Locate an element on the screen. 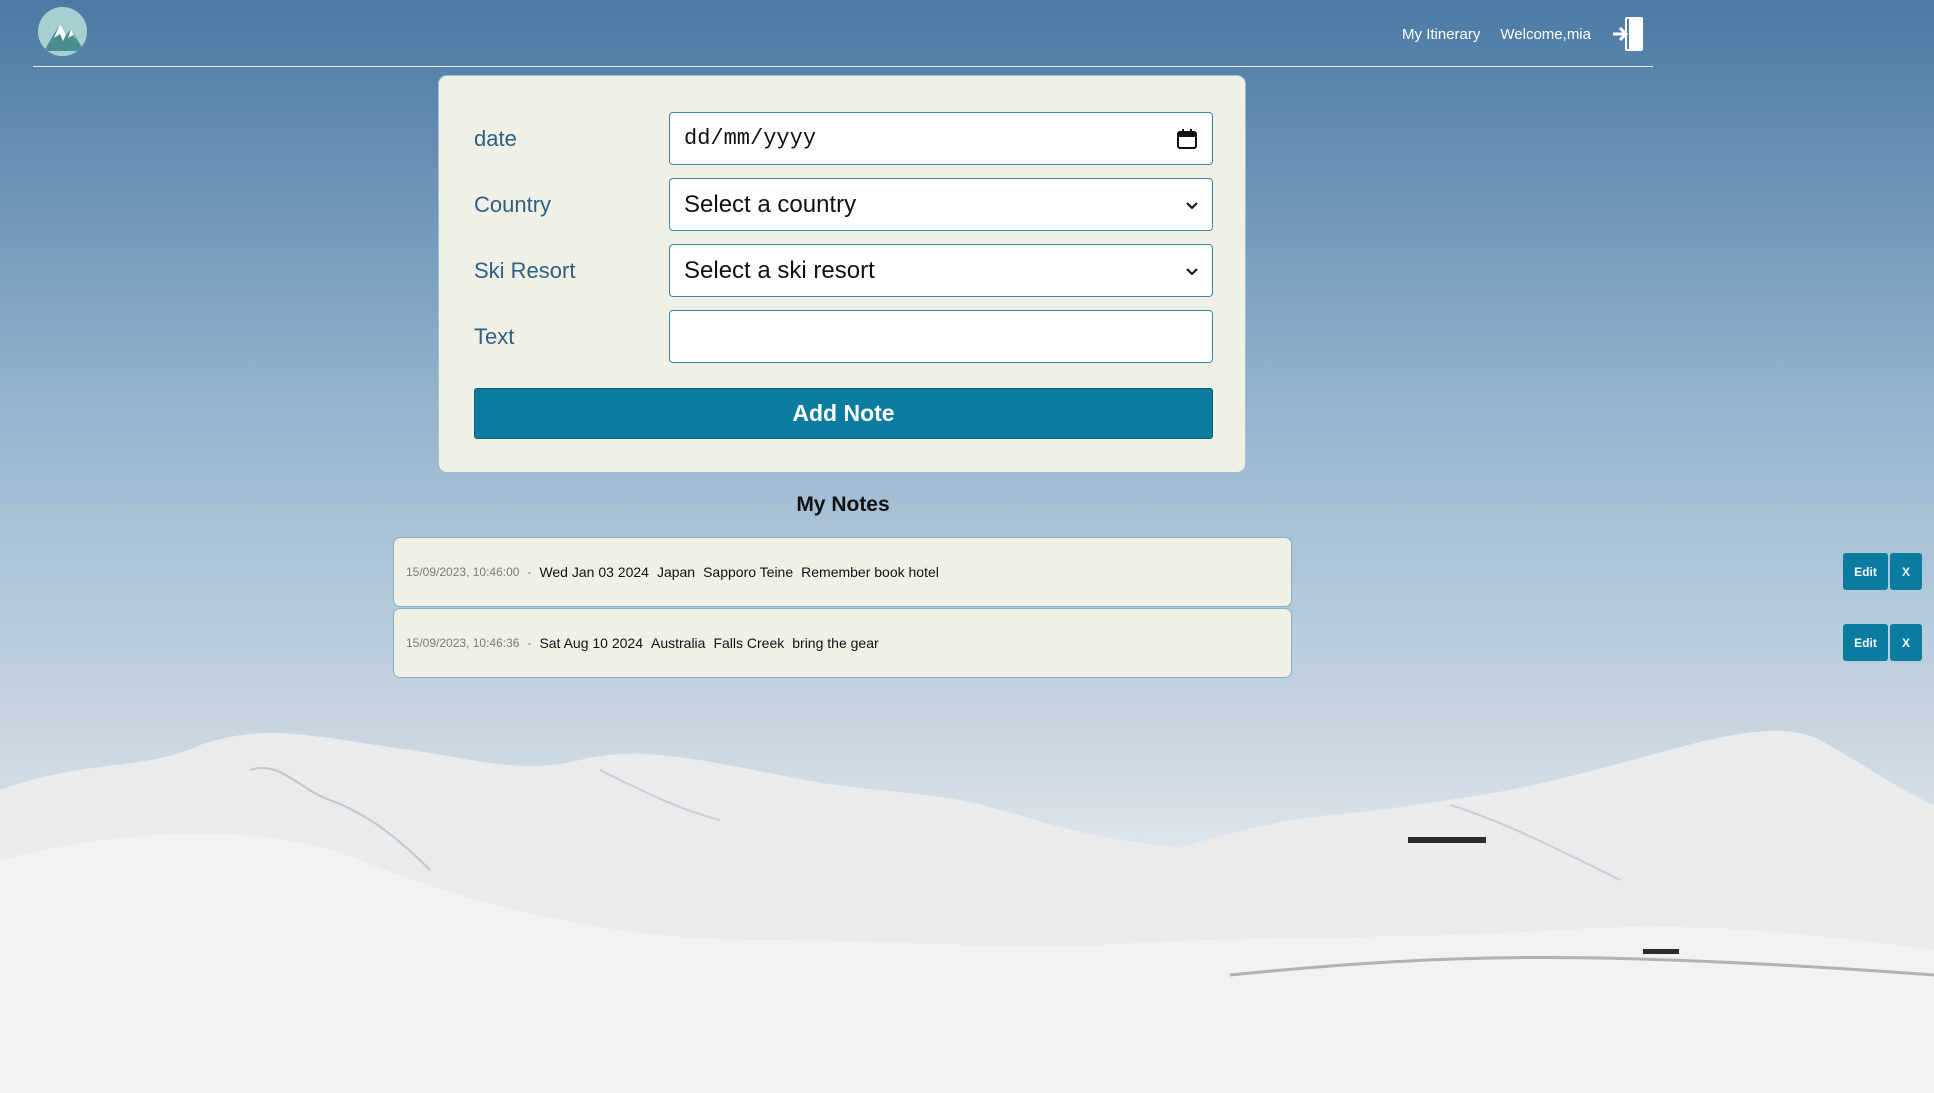  text-label: Text is located at coordinates (494, 336).